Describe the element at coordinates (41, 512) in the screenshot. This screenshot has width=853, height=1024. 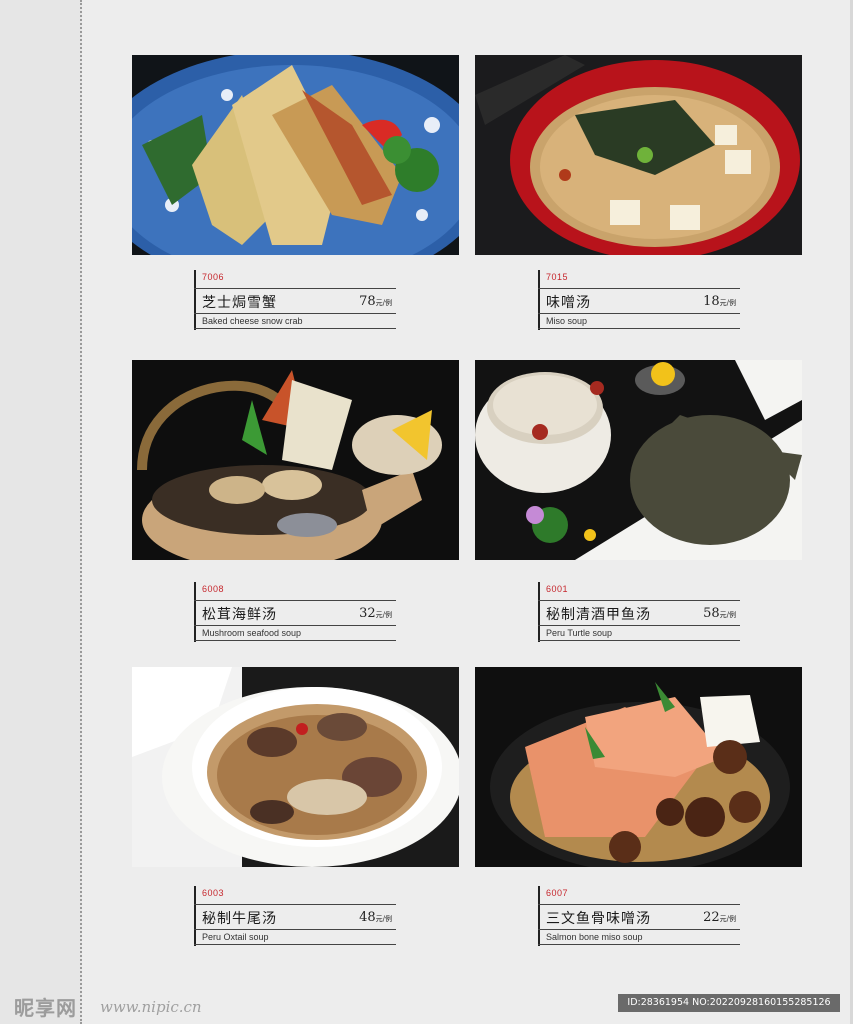
I see `left-page-margin` at that location.